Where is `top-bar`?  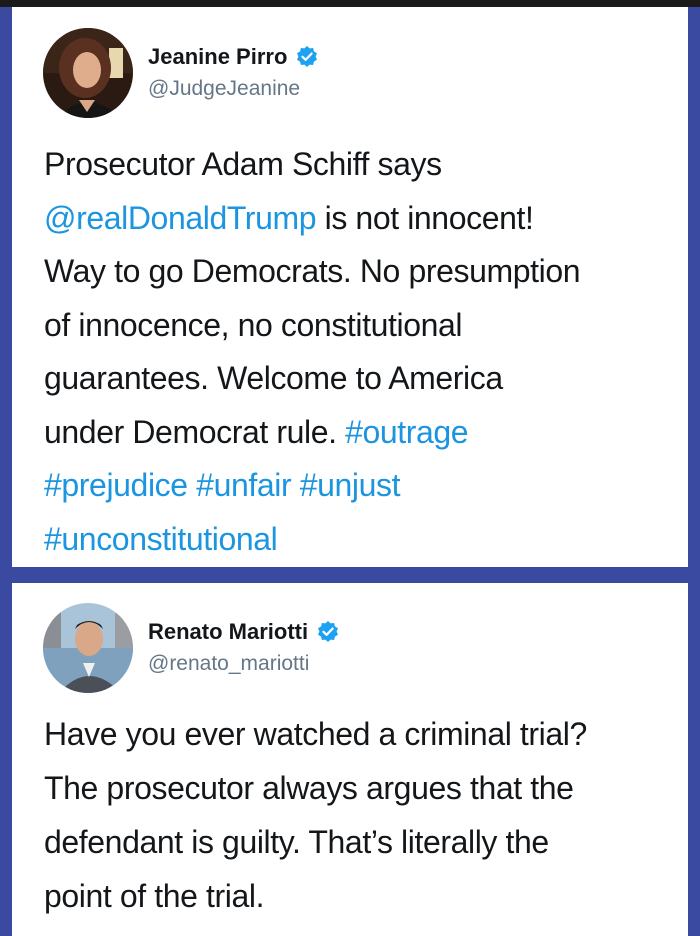 top-bar is located at coordinates (350, 3).